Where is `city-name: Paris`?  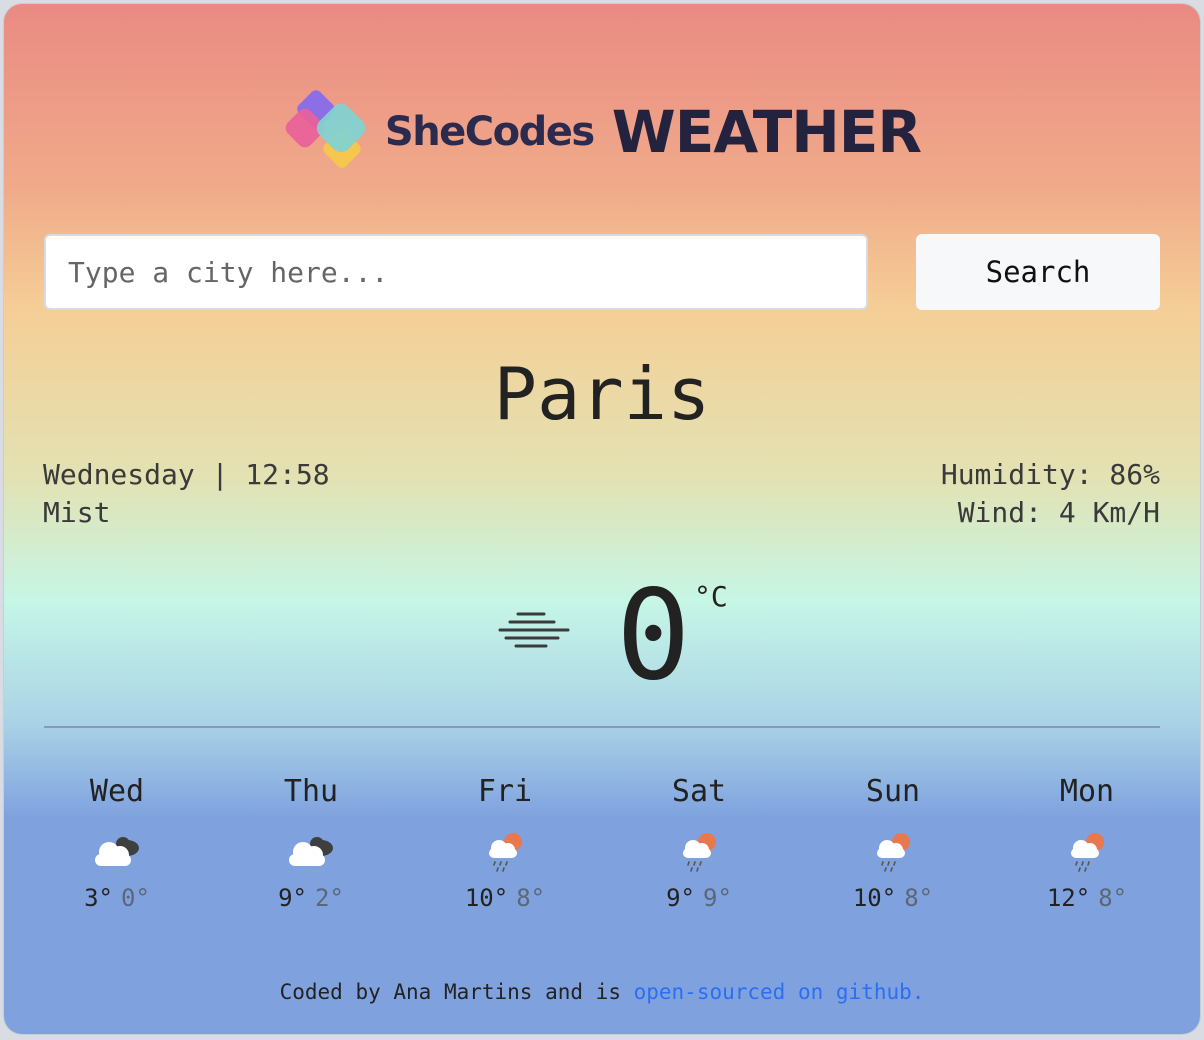
city-name: Paris is located at coordinates (602, 394).